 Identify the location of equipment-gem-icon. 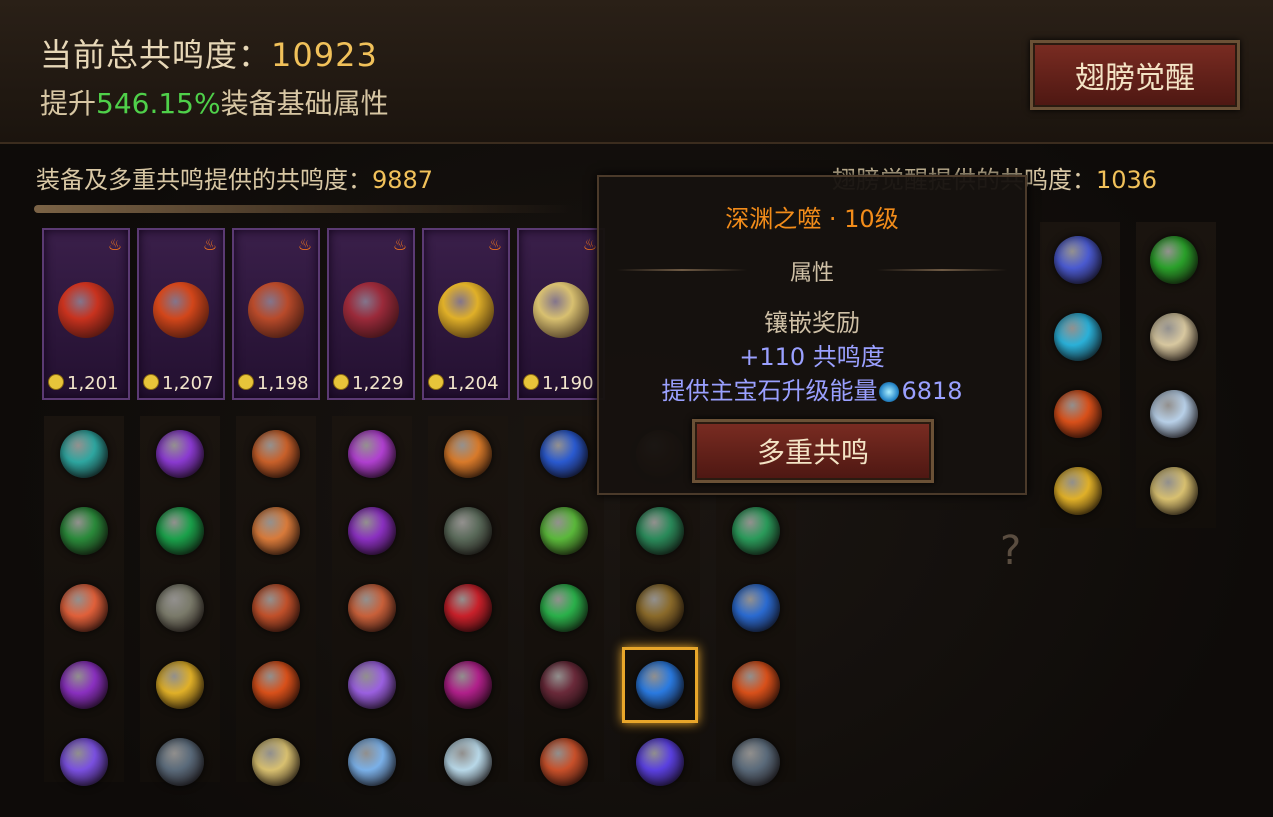
(181, 310).